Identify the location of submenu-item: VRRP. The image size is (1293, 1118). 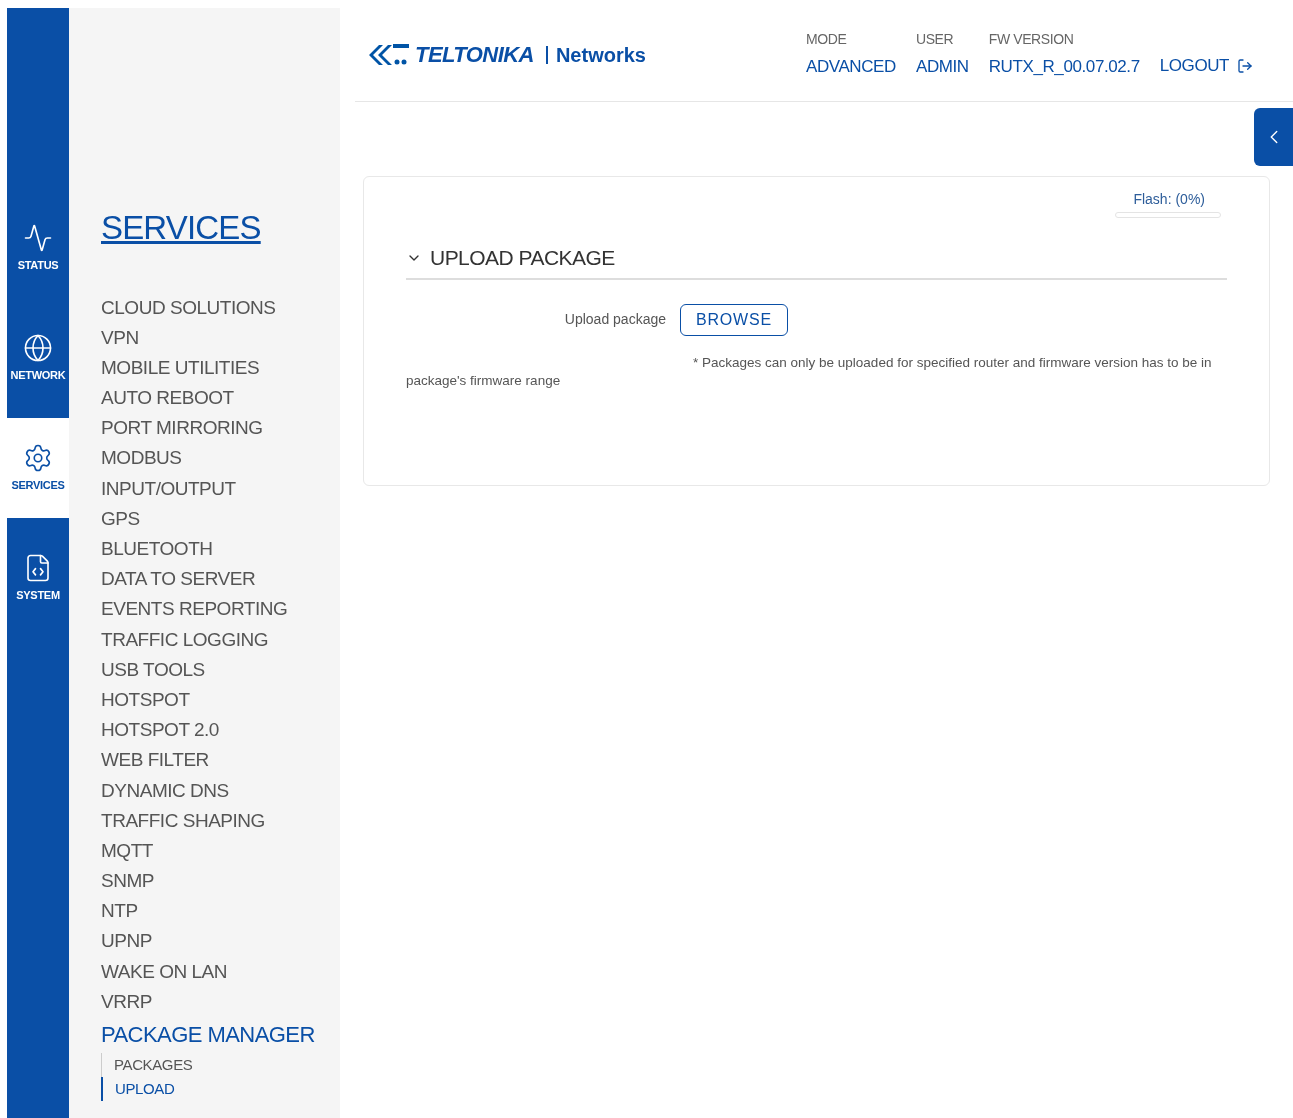
(220, 1001).